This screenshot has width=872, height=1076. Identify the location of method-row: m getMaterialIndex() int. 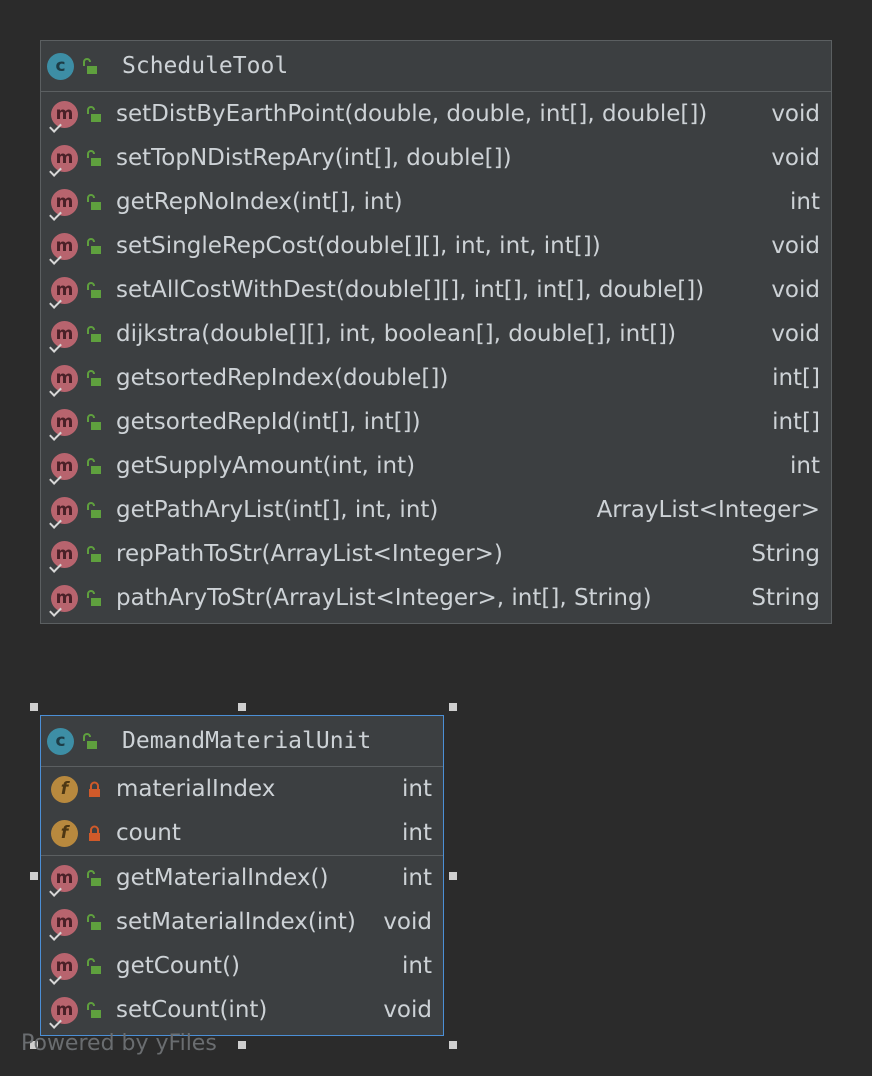
(242, 878).